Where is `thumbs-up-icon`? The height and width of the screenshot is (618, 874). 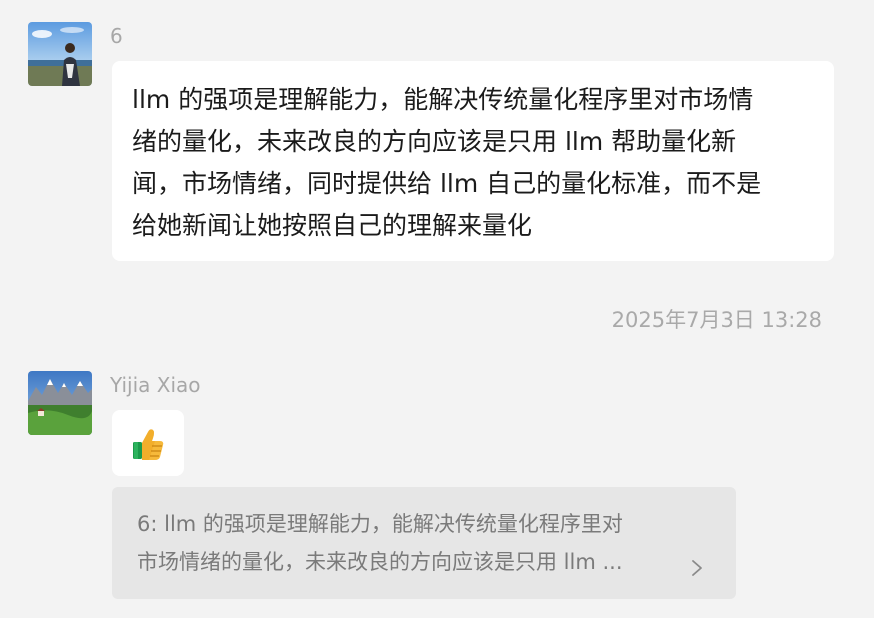
thumbs-up-icon is located at coordinates (148, 444).